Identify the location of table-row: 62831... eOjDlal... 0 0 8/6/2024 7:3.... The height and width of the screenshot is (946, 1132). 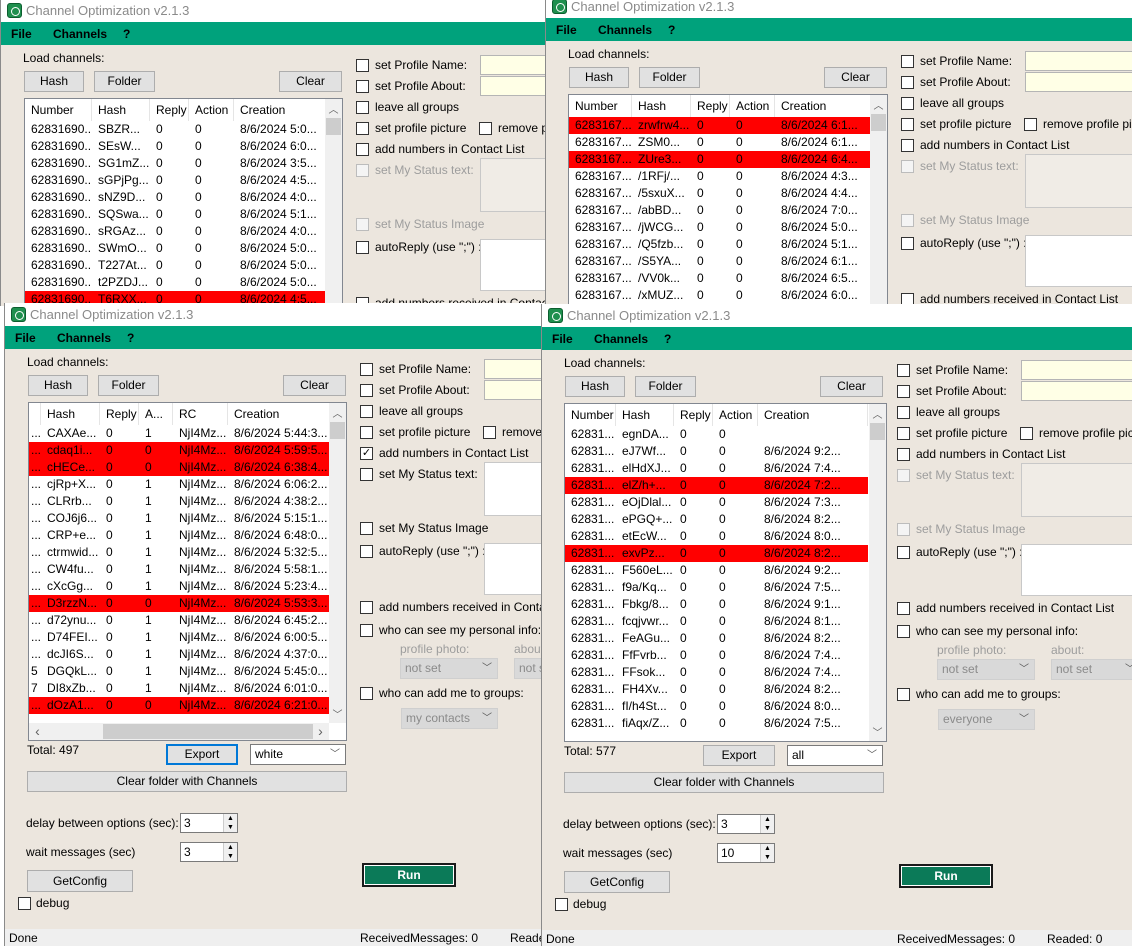
(716, 502).